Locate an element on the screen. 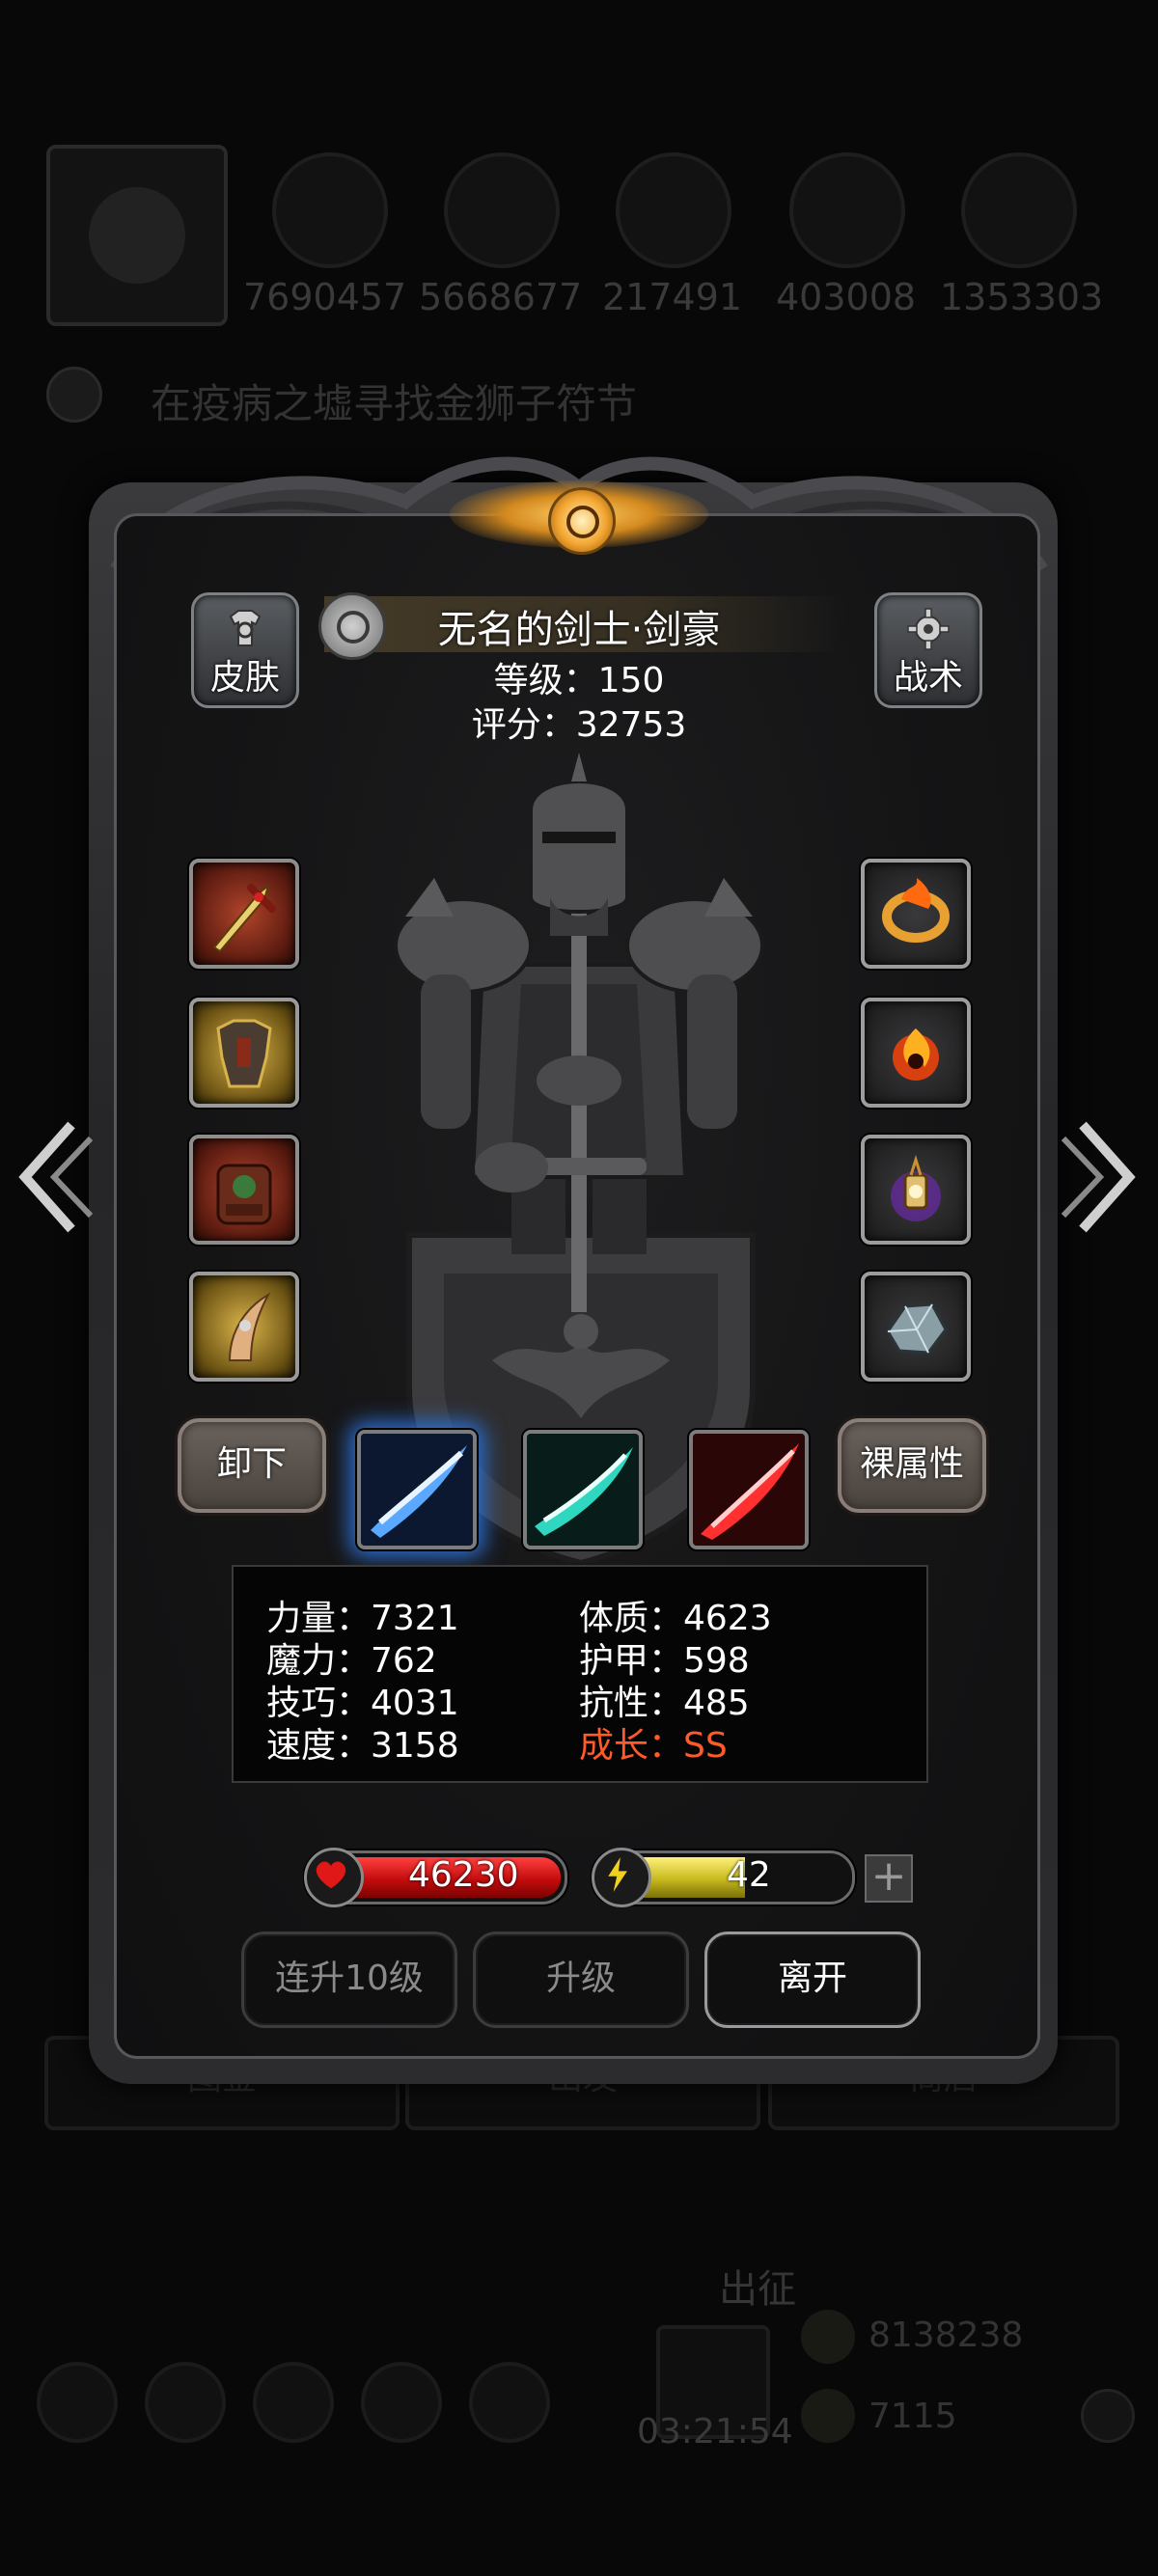 The width and height of the screenshot is (1158, 2576). sword-icon is located at coordinates (244, 918).